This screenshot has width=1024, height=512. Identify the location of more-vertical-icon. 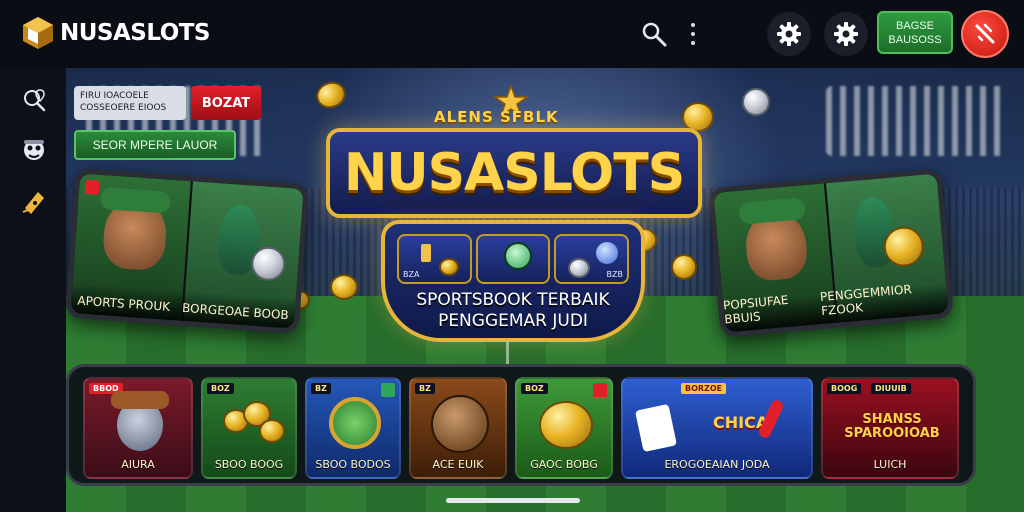
(693, 24).